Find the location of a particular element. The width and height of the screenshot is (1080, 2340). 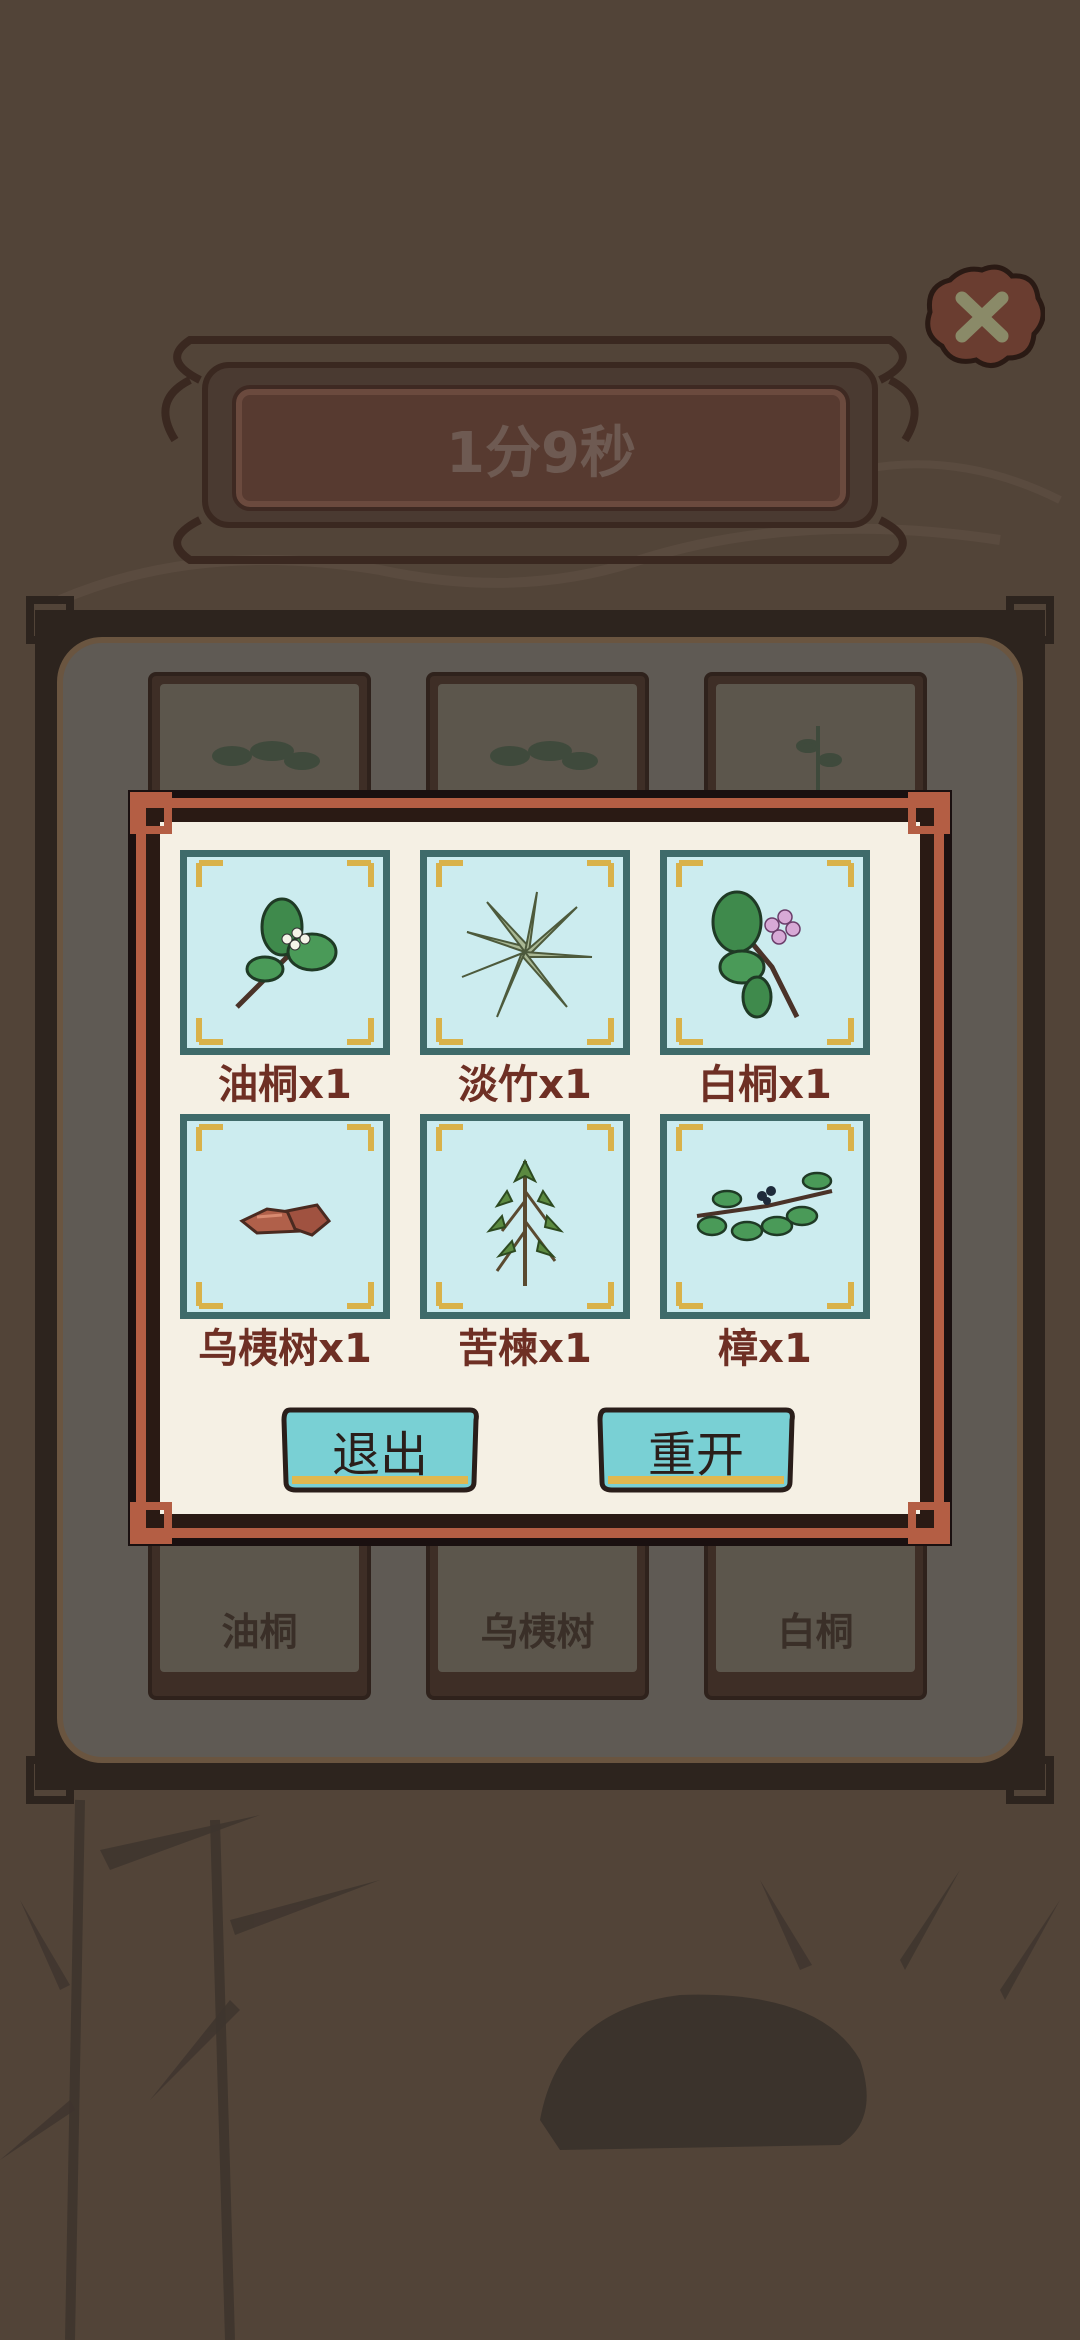

bamboo-leaves-icon is located at coordinates (525, 952).